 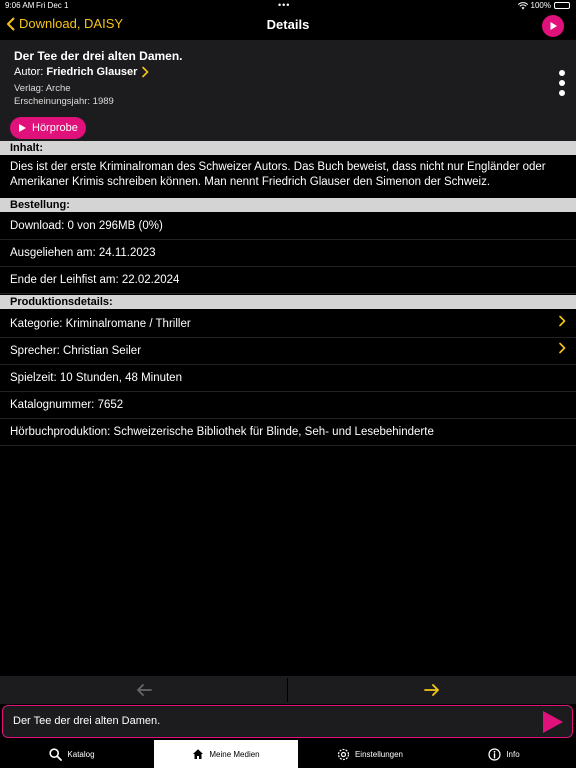 I want to click on battery-percent: 100%, so click(x=540, y=5).